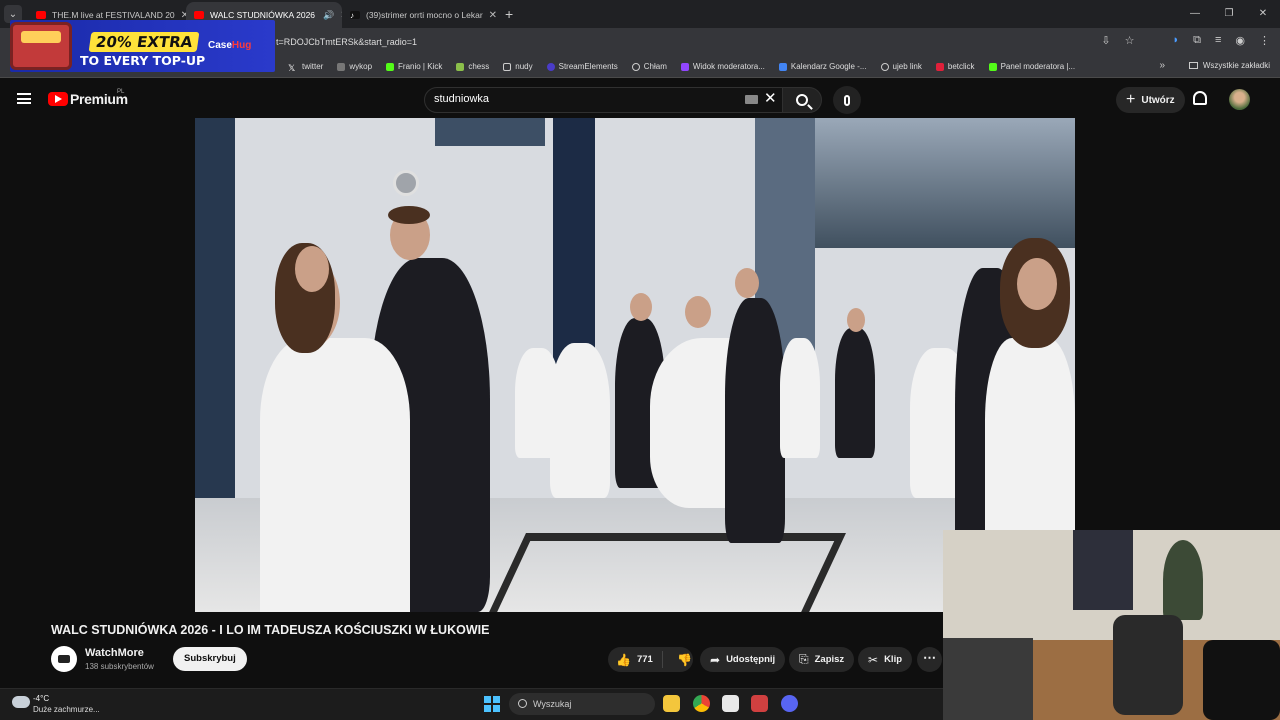 The height and width of the screenshot is (720, 1280). Describe the element at coordinates (1111, 625) in the screenshot. I see `webcam-overlay` at that location.